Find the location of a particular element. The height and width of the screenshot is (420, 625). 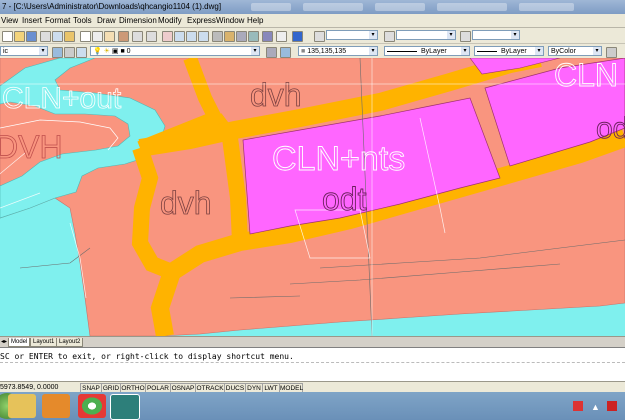

layer-state-icon is located at coordinates (81, 52).